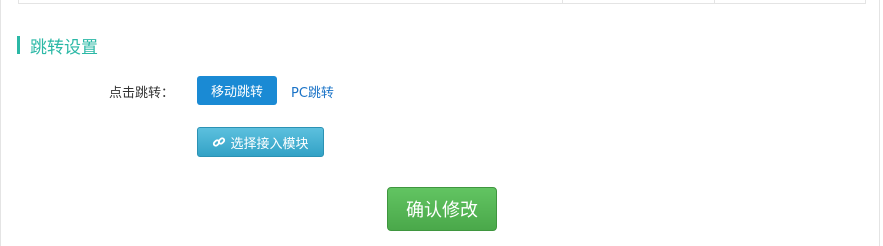 This screenshot has height=246, width=883. What do you see at coordinates (269, 144) in the screenshot?
I see `select-module-label: 选择接入模块` at bounding box center [269, 144].